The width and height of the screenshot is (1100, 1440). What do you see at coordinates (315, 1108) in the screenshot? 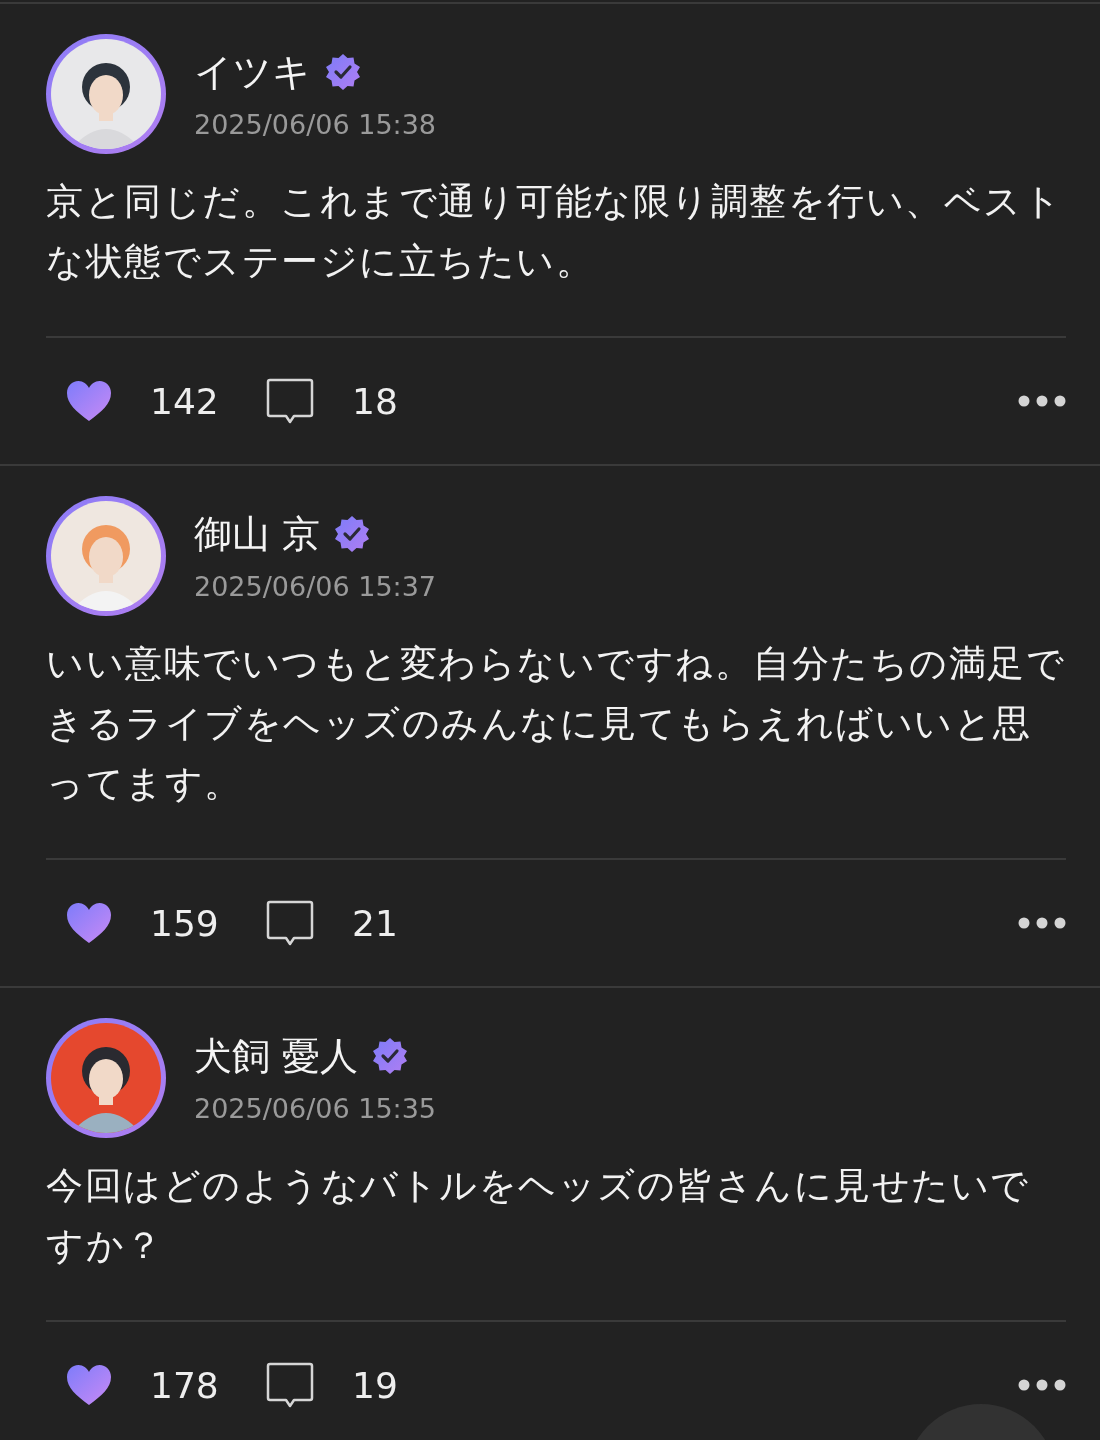
I see `post-time: 2025/06/06 15:35` at bounding box center [315, 1108].